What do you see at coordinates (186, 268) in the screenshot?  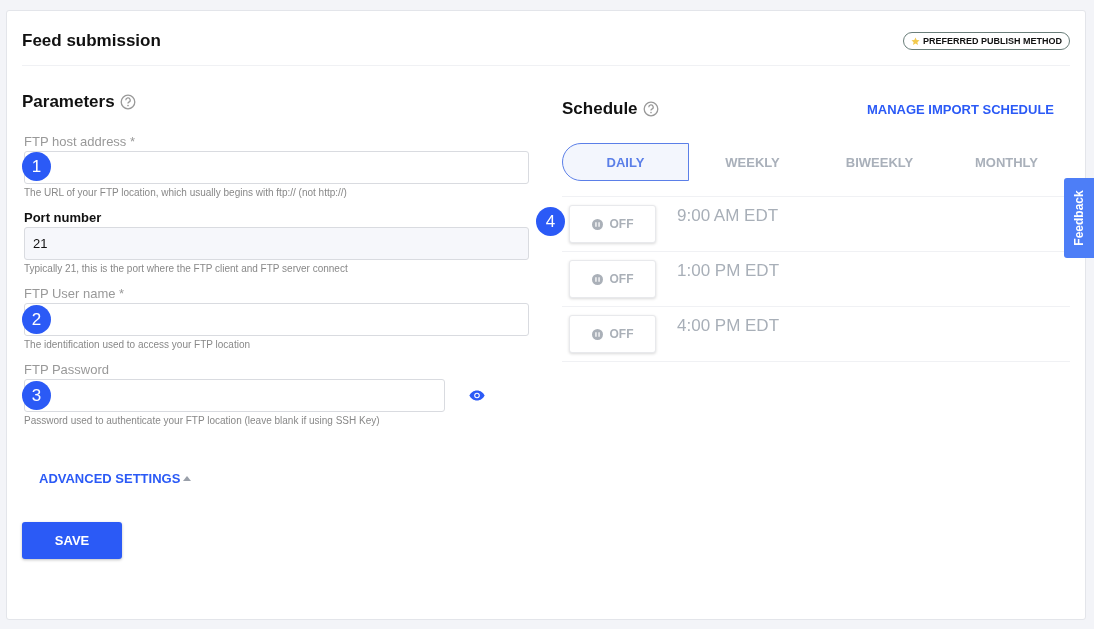 I see `help-text: Typically 21, this is the port where the FTP client and FTP server connect` at bounding box center [186, 268].